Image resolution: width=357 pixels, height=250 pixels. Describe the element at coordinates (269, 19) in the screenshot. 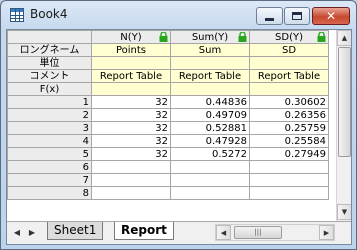

I see `minimize-icon` at that location.